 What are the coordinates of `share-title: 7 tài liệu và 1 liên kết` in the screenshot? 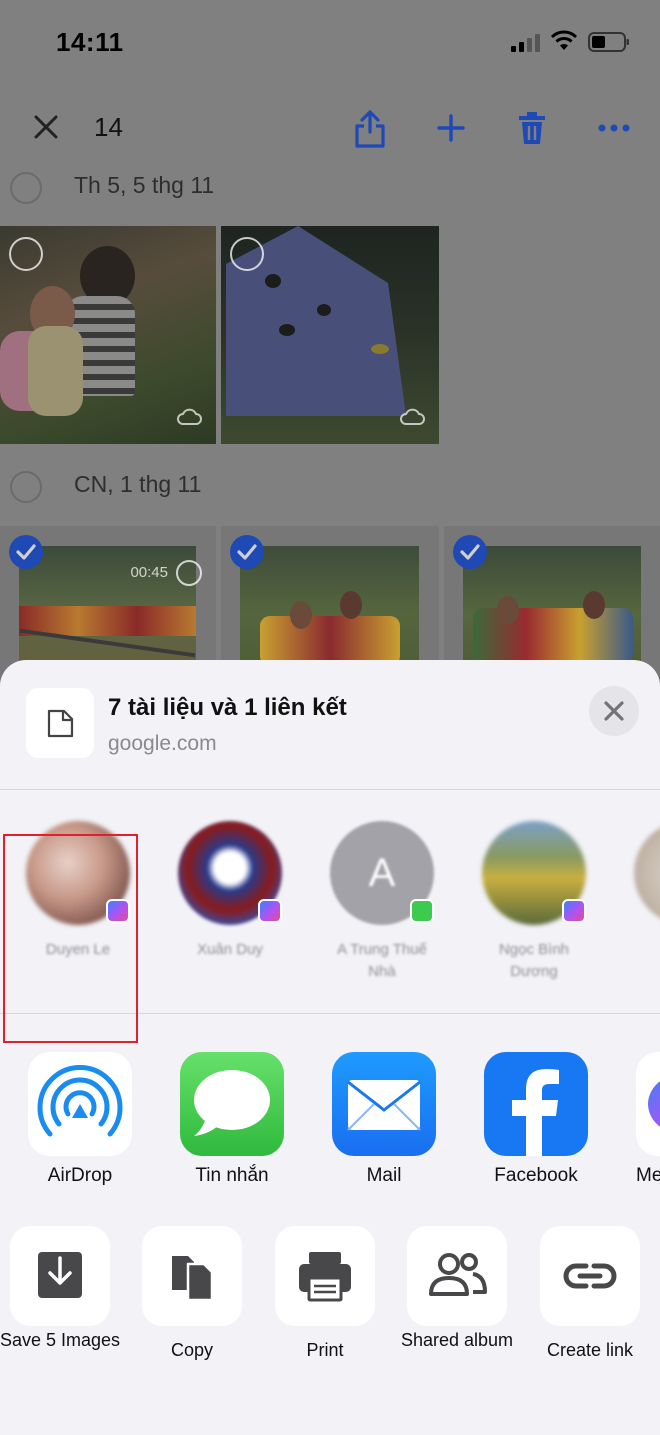 It's located at (227, 707).